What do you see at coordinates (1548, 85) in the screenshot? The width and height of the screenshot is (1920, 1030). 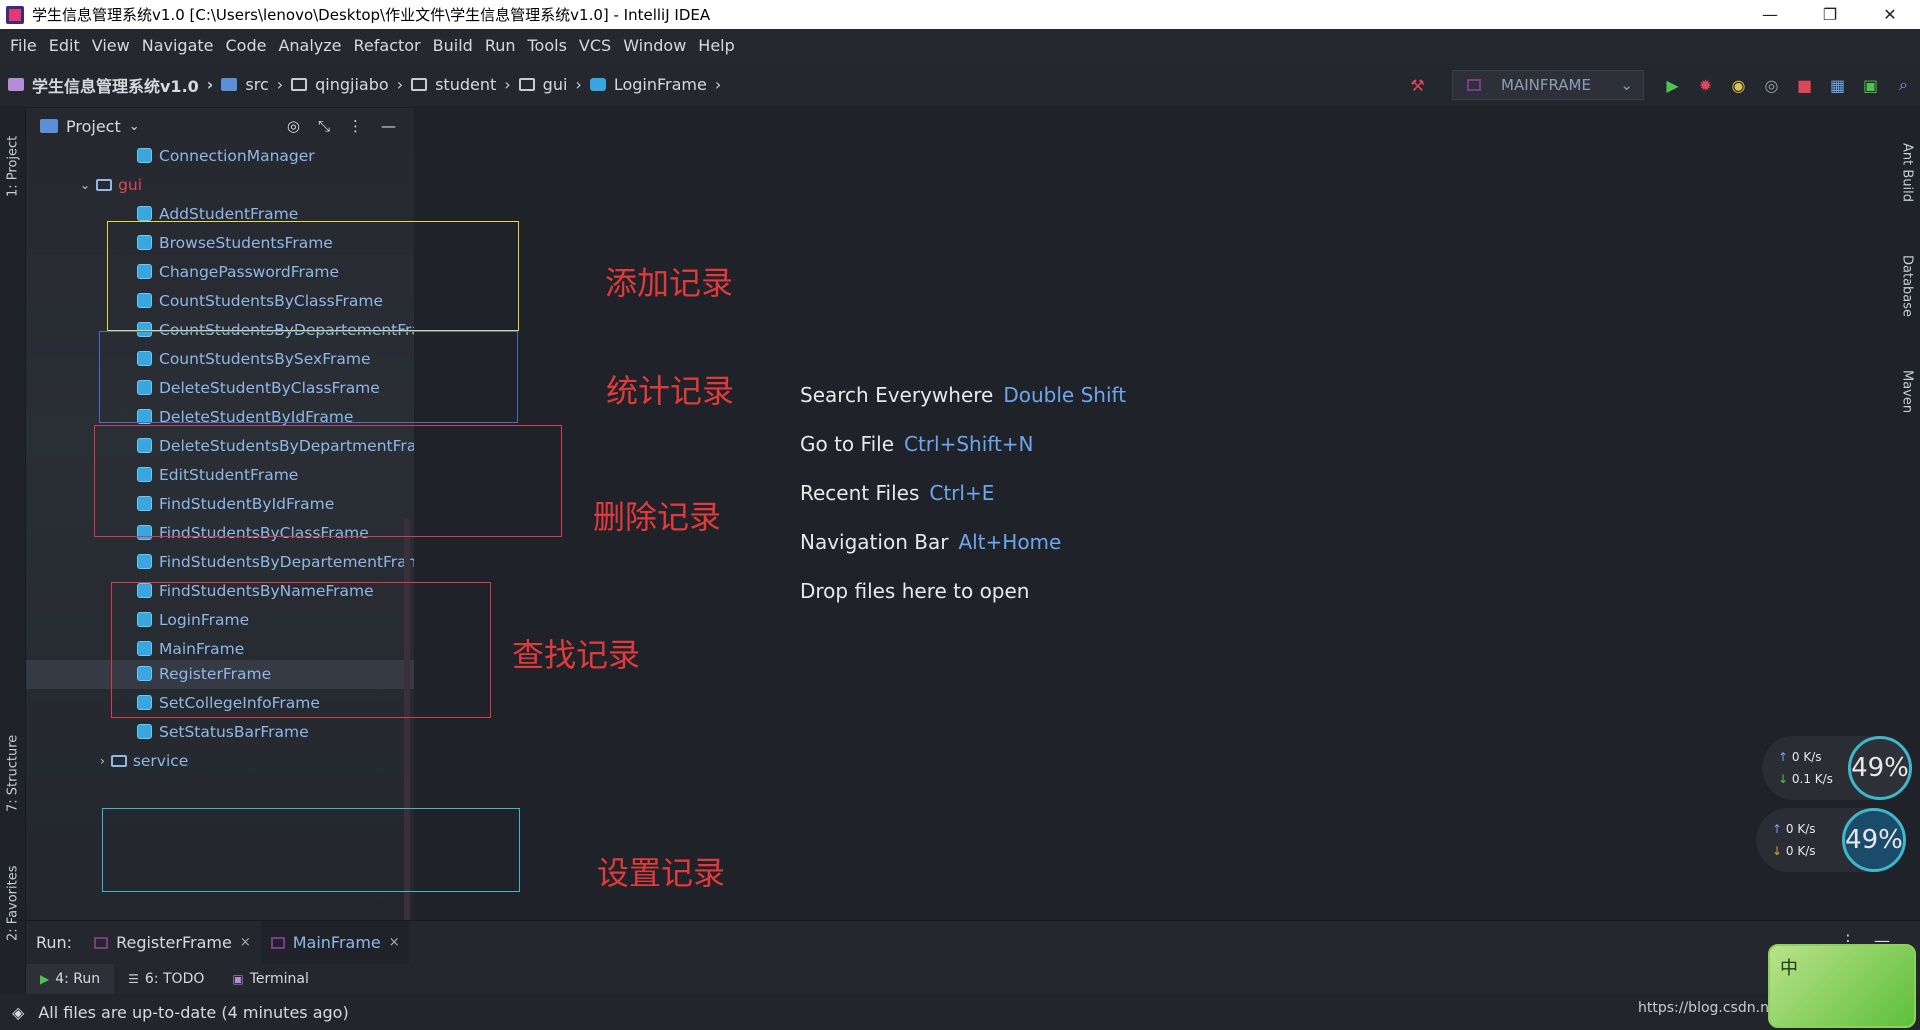 I see `run-configuration-select: MAINFRAME ⌄` at bounding box center [1548, 85].